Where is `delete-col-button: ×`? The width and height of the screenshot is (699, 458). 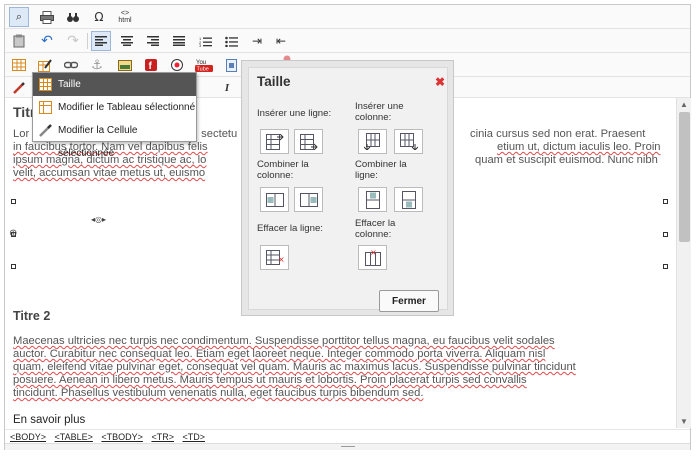
delete-col-button: × is located at coordinates (372, 257).